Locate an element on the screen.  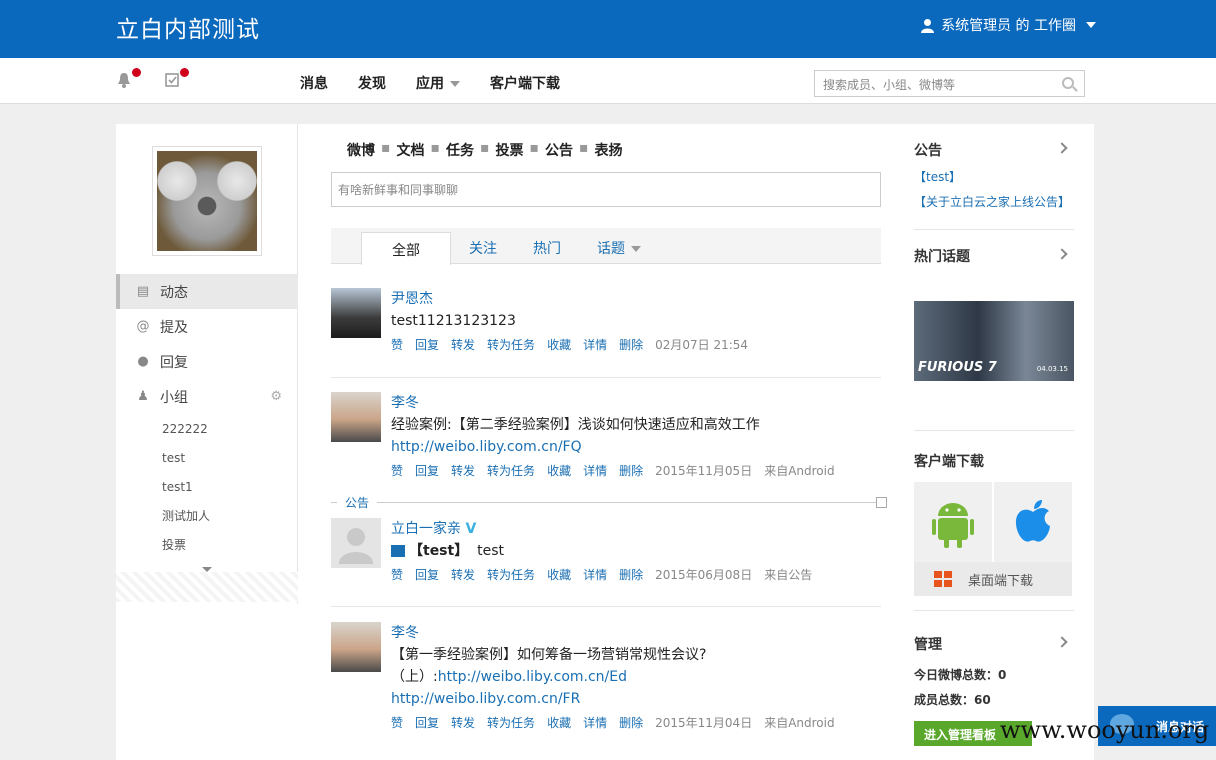
feed-tabs: 全部 关注 热门 话题 is located at coordinates (606, 246).